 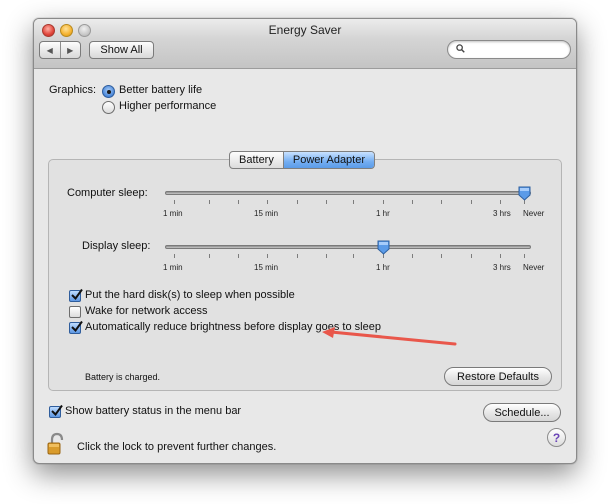 What do you see at coordinates (266, 213) in the screenshot?
I see `cs-tick-15min: 15 min` at bounding box center [266, 213].